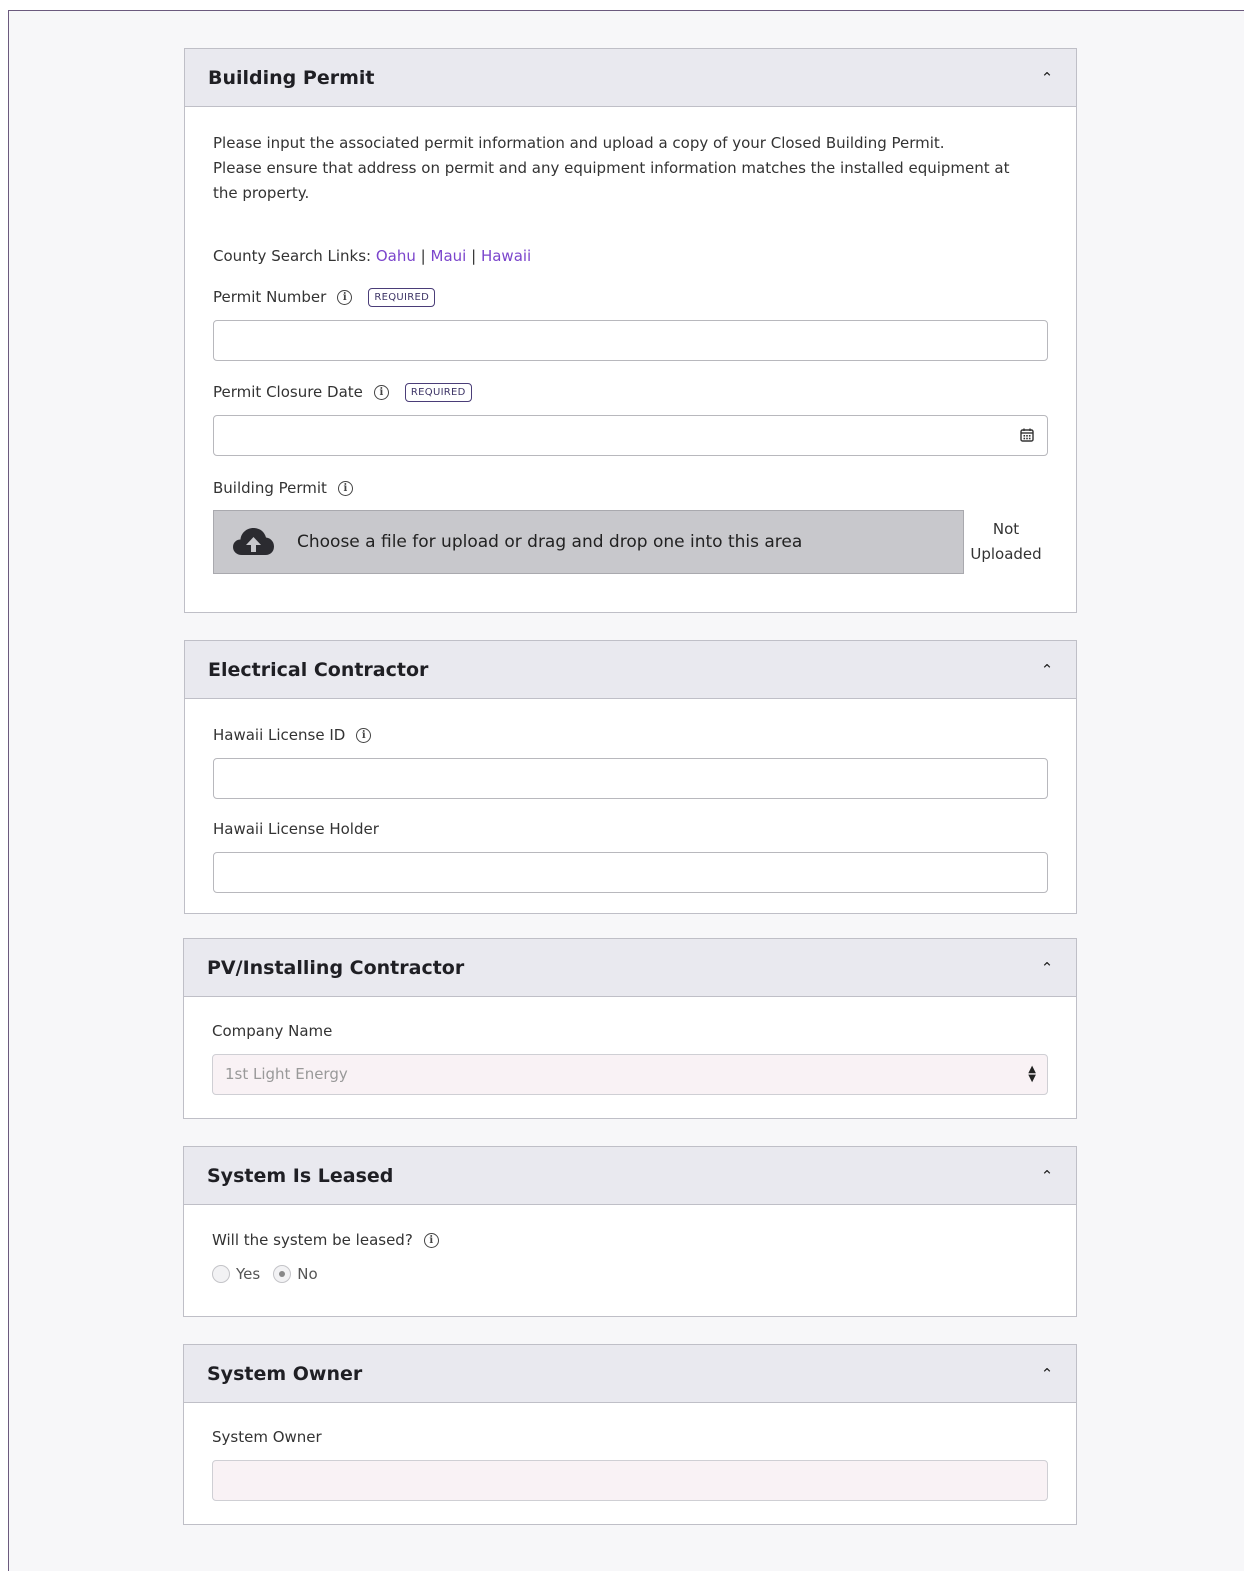 This screenshot has width=1244, height=1571. Describe the element at coordinates (1032, 1074) in the screenshot. I see `select-arrows-icon: ▲ ▼` at that location.